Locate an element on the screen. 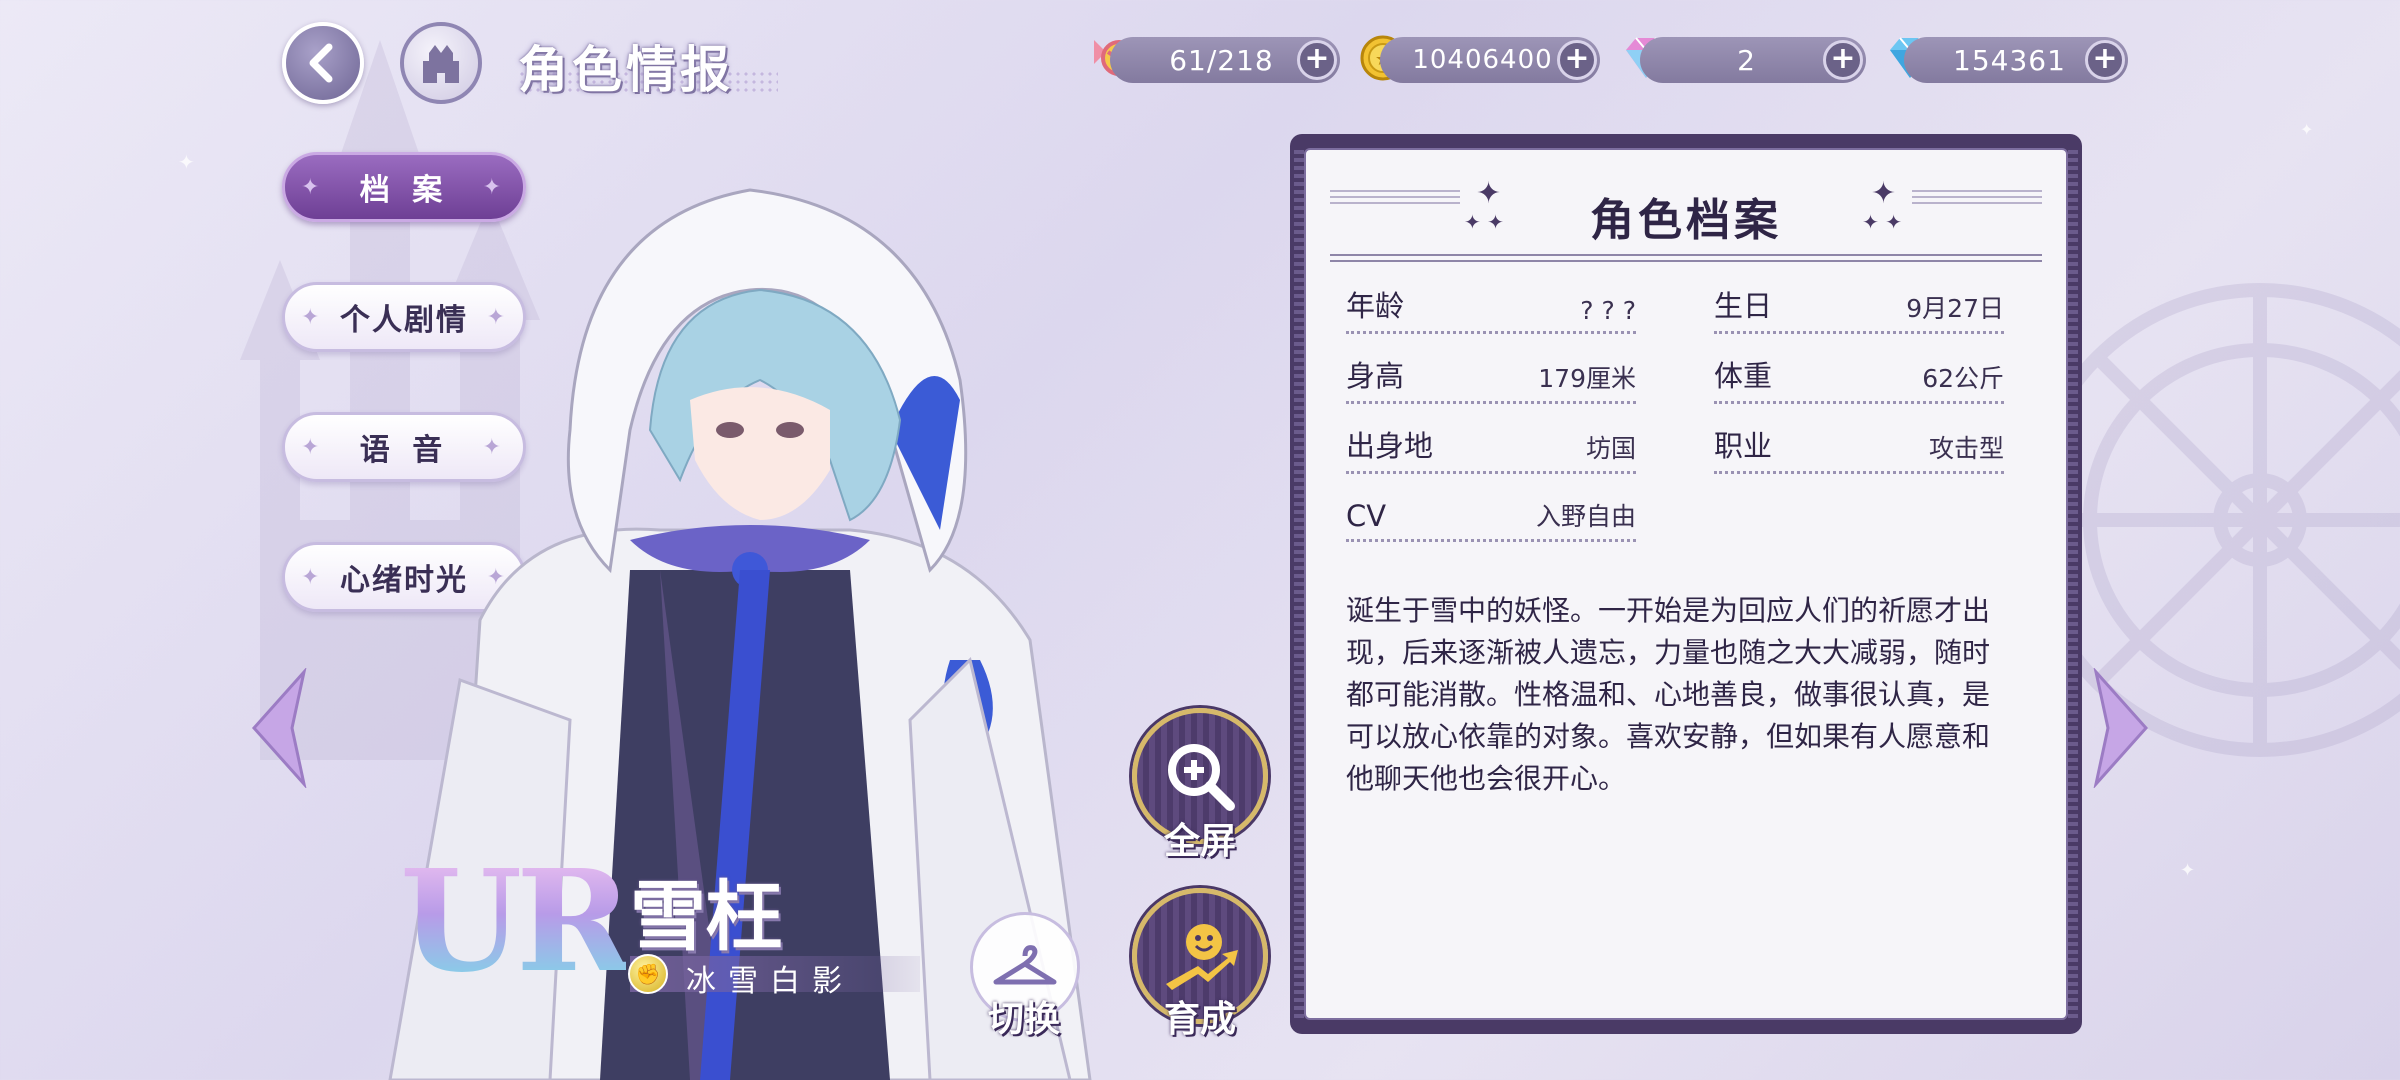 This screenshot has height=1080, width=2400. info-row-cv: CV 入野自由 is located at coordinates (1491, 518).